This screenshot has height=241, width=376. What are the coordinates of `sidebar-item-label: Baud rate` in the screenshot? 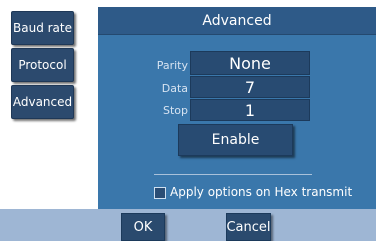 It's located at (42, 28).